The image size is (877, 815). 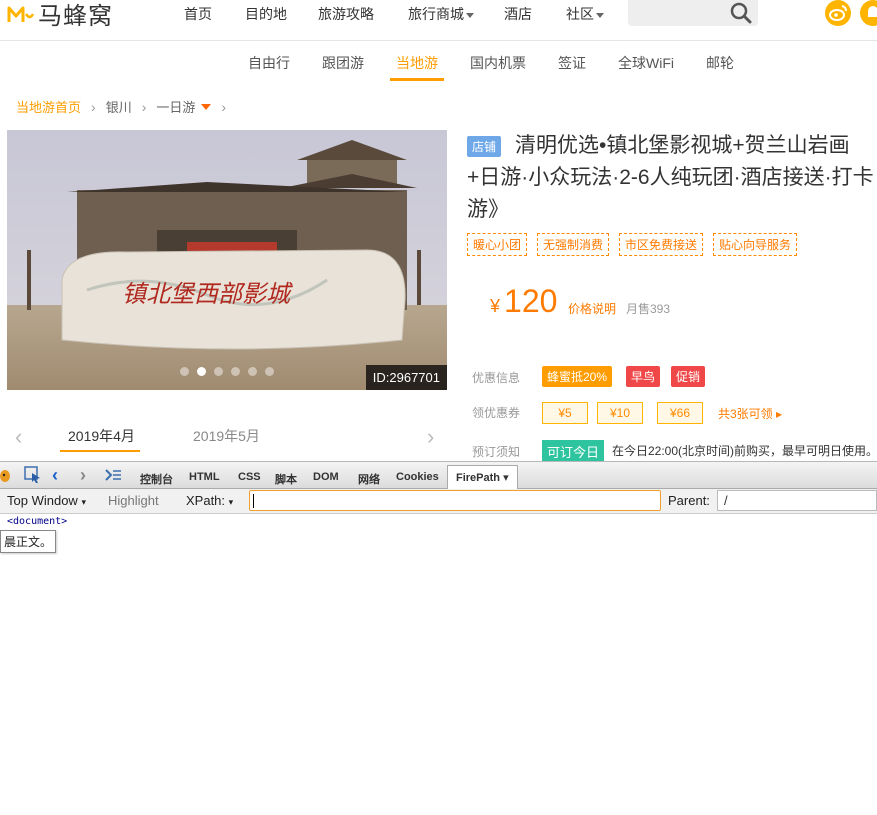 I want to click on sign-text: 镇北堡西部影城, so click(x=207, y=294).